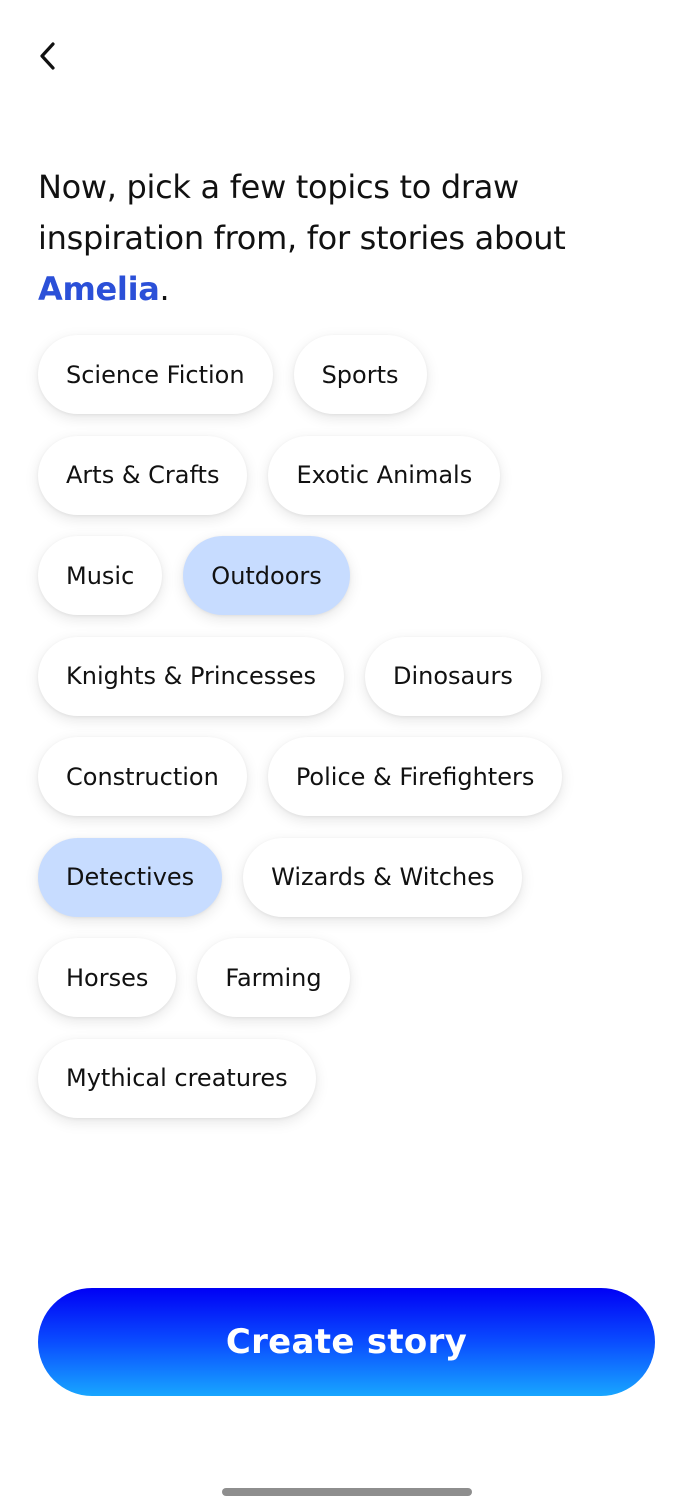 This screenshot has width=693, height=1500. I want to click on topic-row: Construction Police & Firefighters, so click(348, 776).